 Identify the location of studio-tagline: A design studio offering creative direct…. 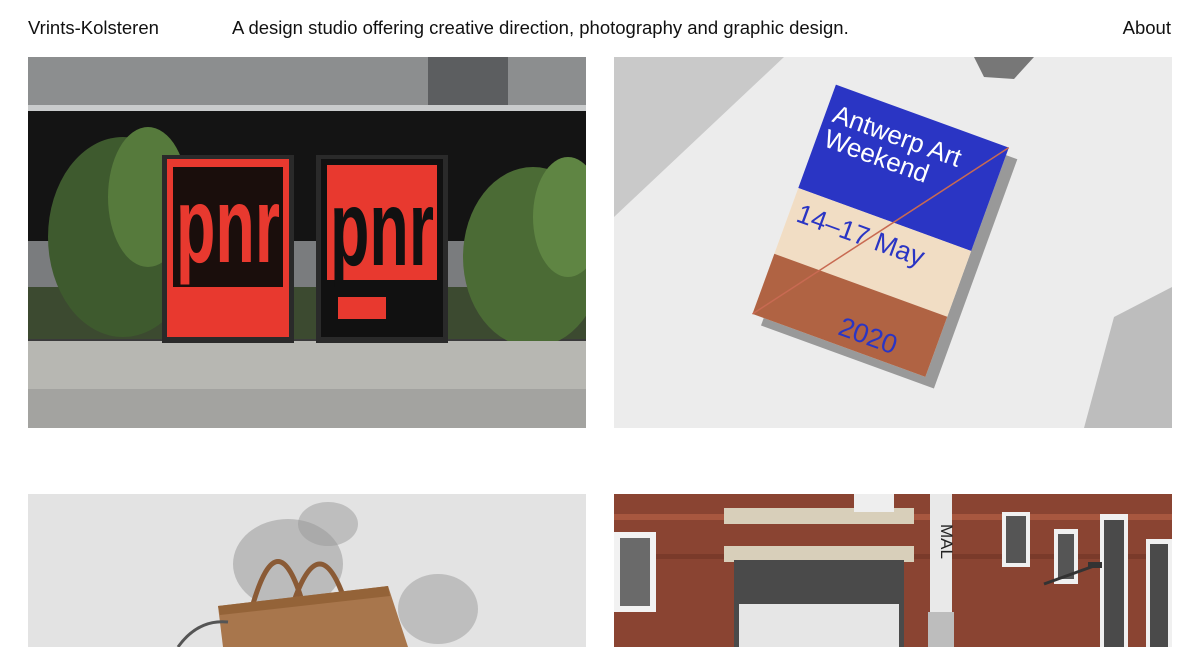
(540, 27).